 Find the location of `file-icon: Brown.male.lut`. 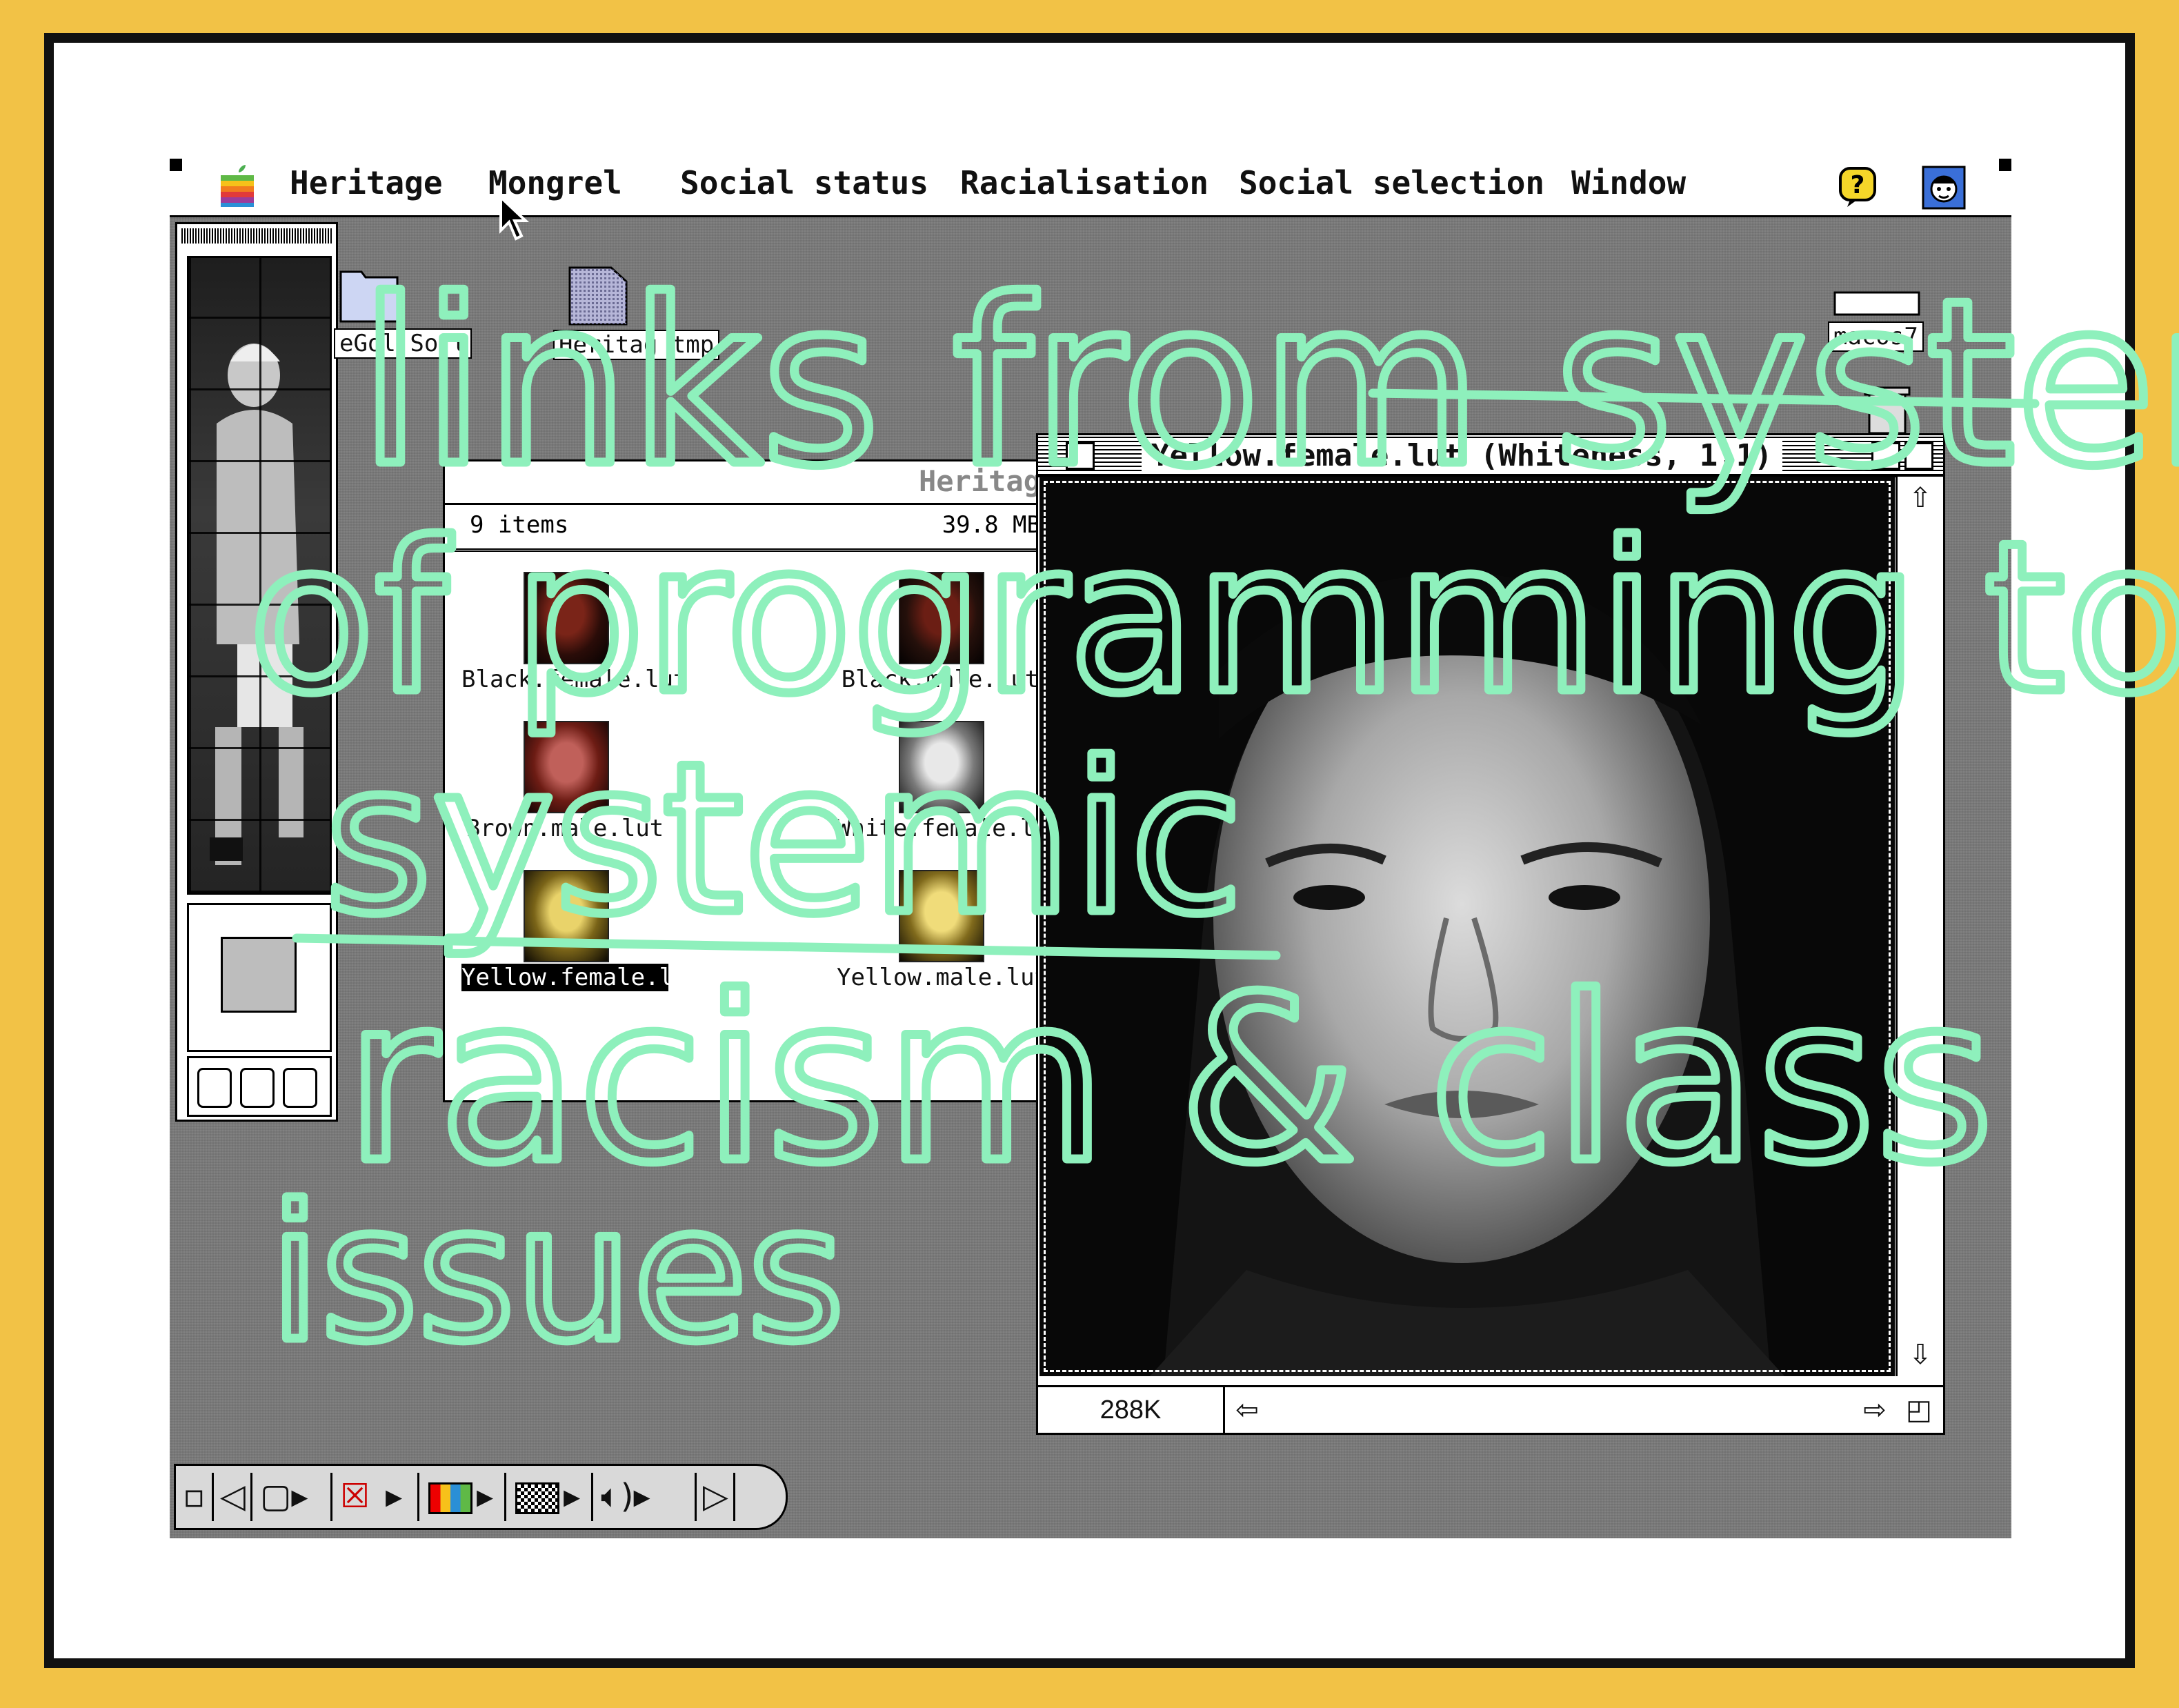

file-icon: Brown.male.lut is located at coordinates (562, 790).